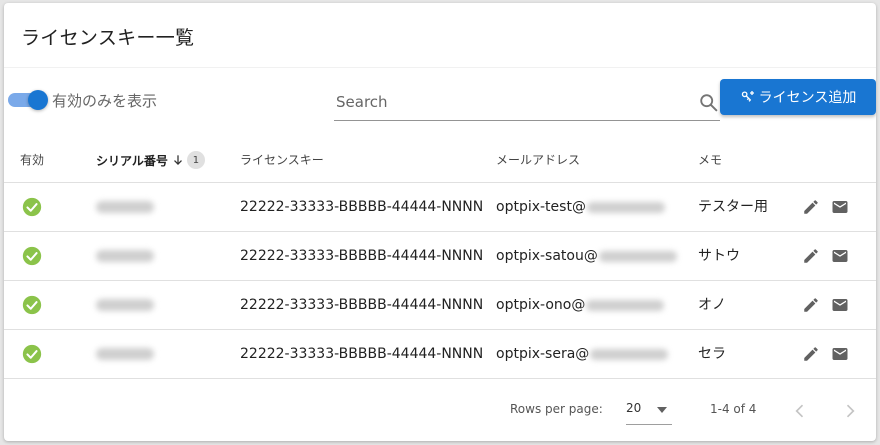 This screenshot has height=445, width=880. Describe the element at coordinates (850, 411) in the screenshot. I see `chevron-right-icon` at that location.